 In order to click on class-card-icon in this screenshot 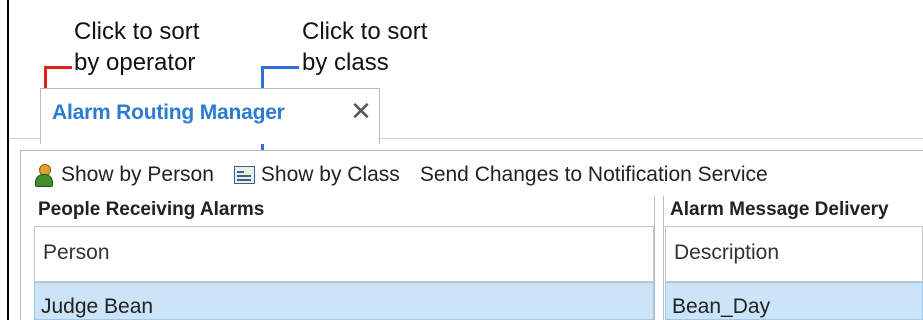, I will do `click(244, 175)`.